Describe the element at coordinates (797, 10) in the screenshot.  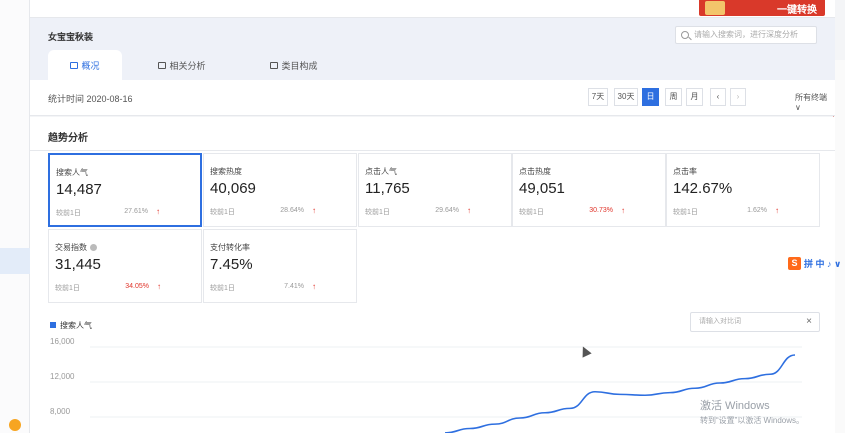
I see `promo-label: 一键转换` at that location.